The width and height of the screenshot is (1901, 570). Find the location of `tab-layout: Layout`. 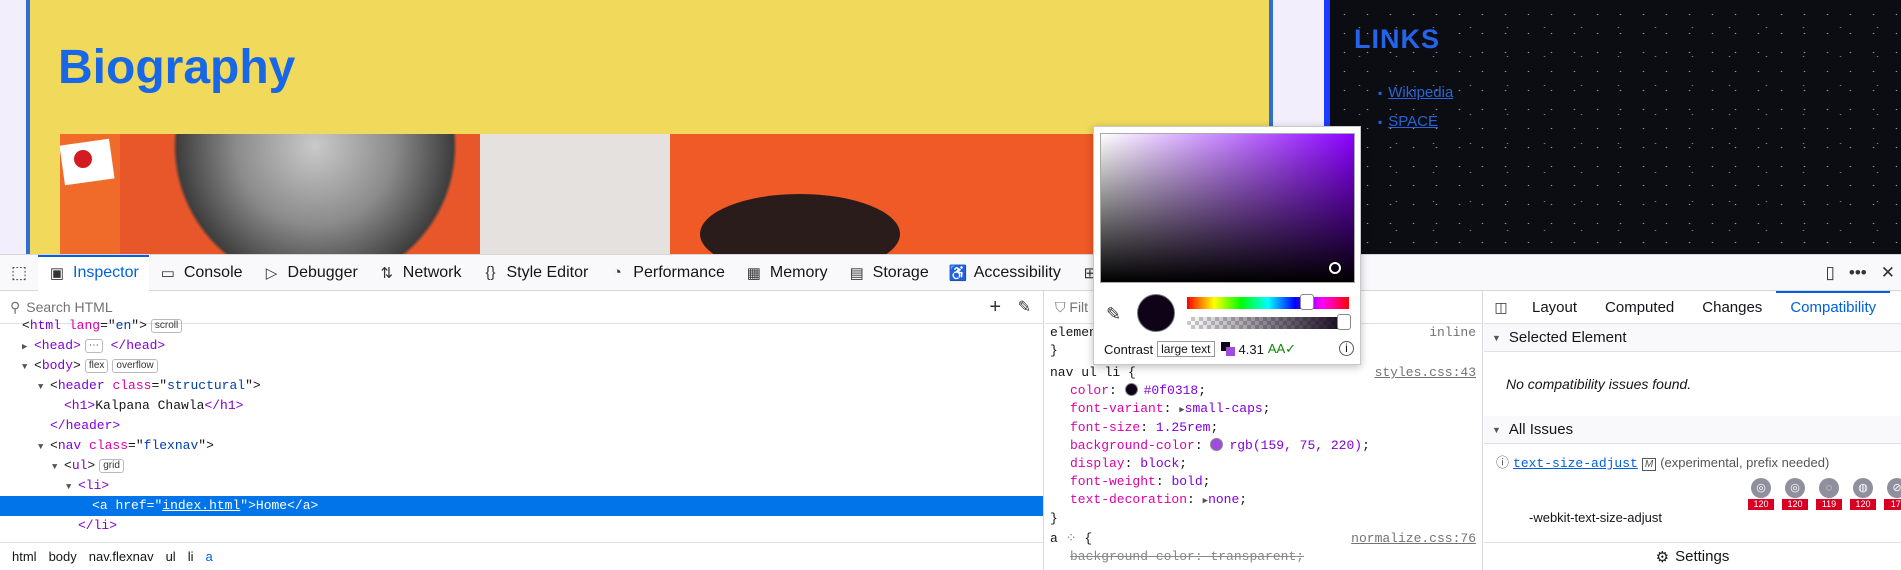

tab-layout: Layout is located at coordinates (1554, 307).